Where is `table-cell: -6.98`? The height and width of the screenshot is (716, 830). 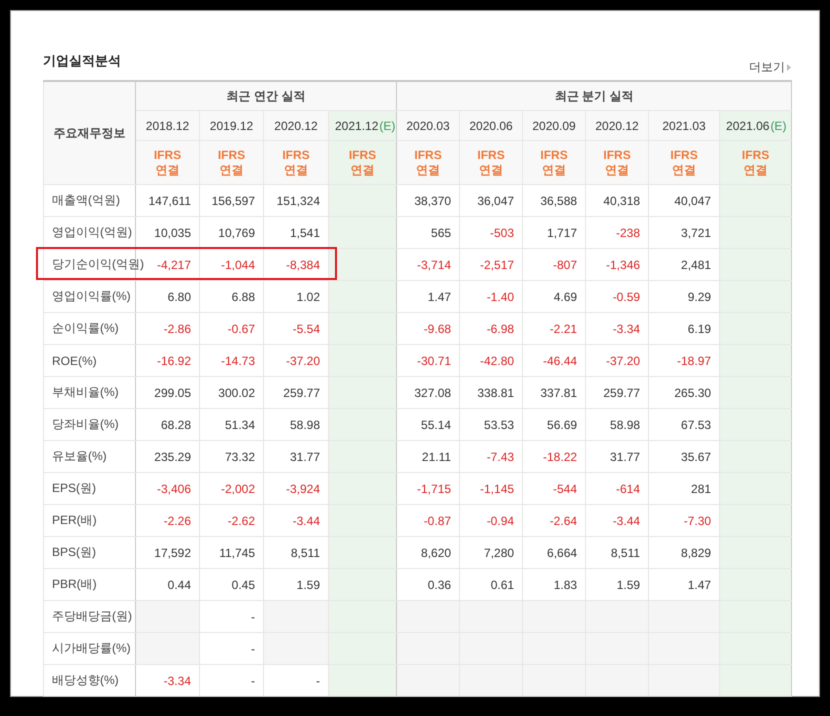
table-cell: -6.98 is located at coordinates (500, 329).